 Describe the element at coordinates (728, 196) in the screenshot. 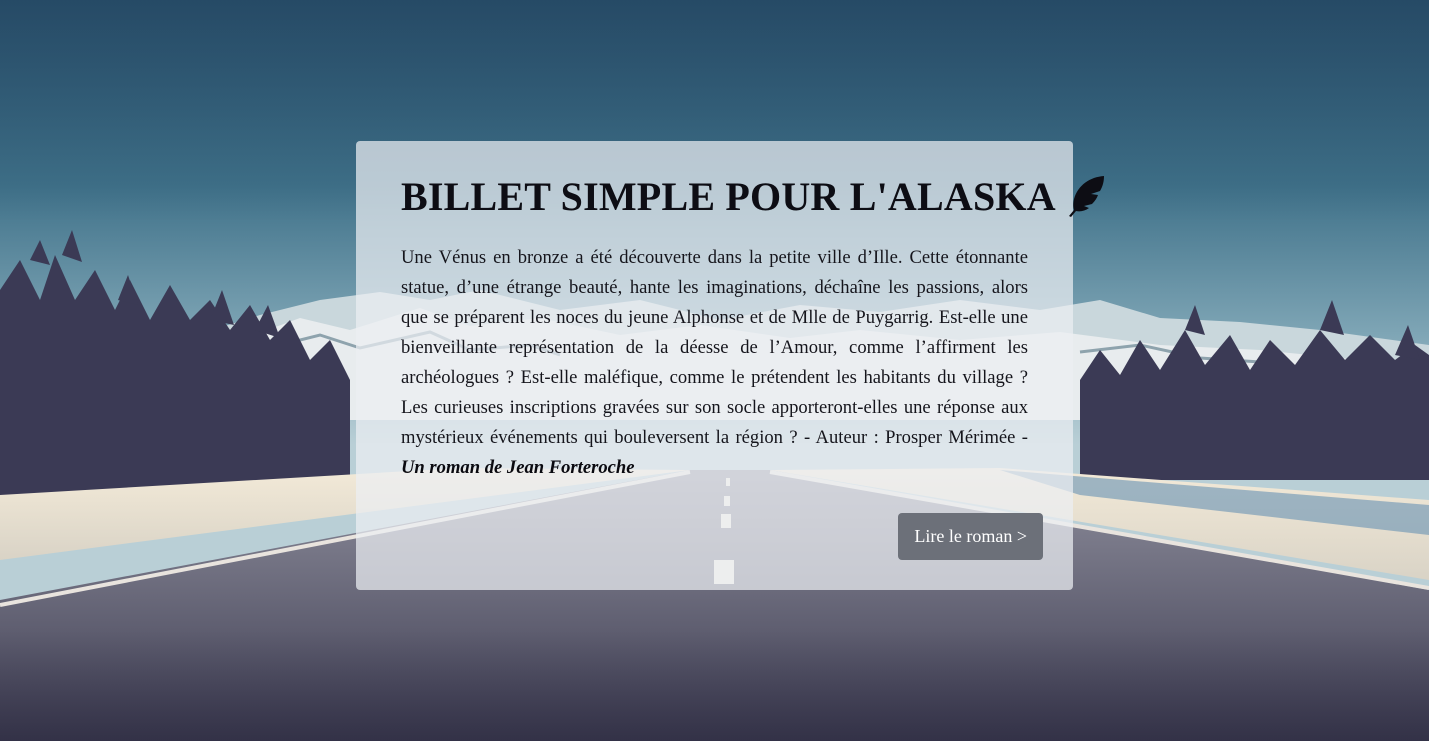

I see `page-title: BILLET SIMPLE POUR L'ALASKA` at that location.